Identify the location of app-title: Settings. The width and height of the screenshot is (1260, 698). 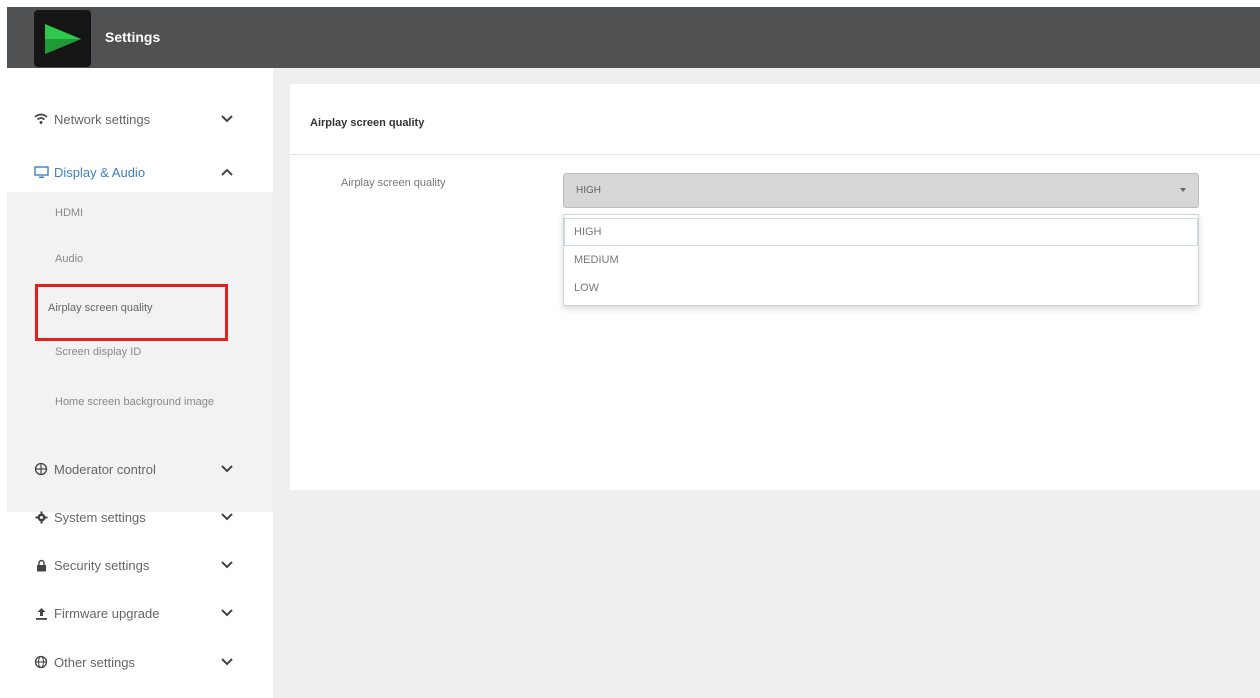
(133, 37).